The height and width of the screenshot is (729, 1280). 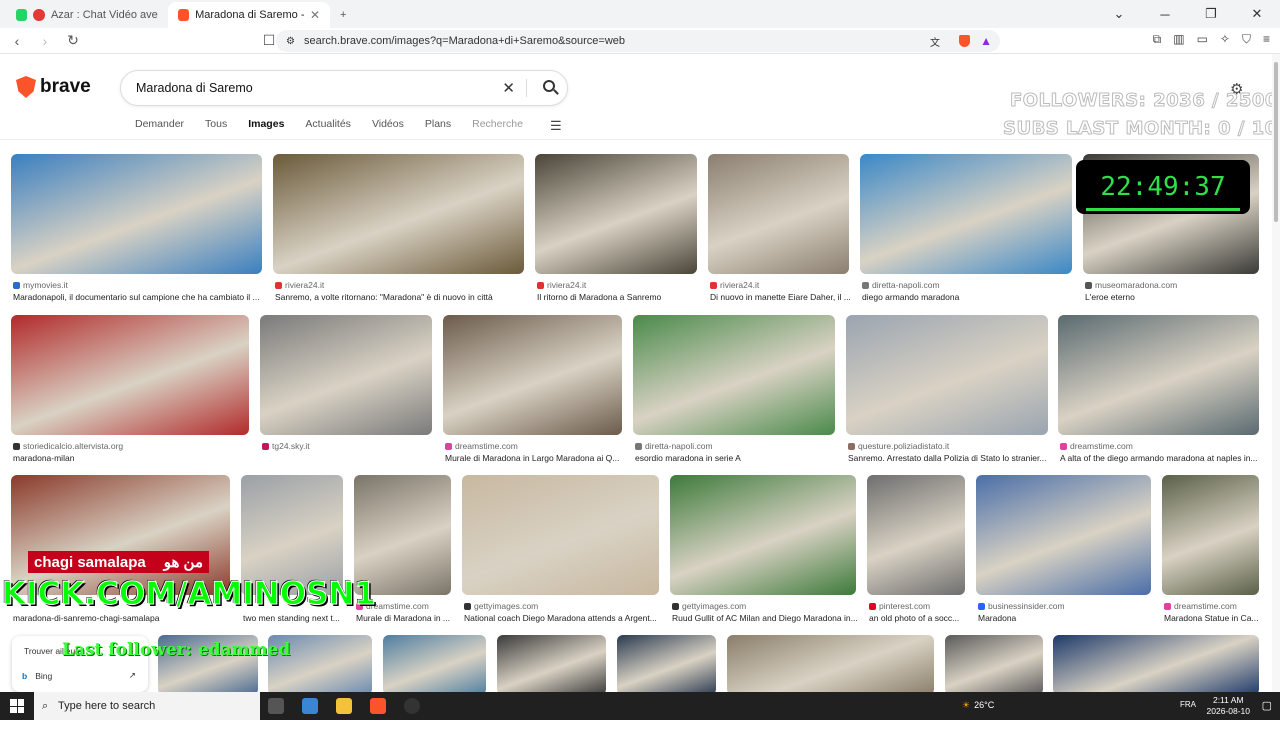 I want to click on weather-widget: ☀ 26°C, so click(x=978, y=705).